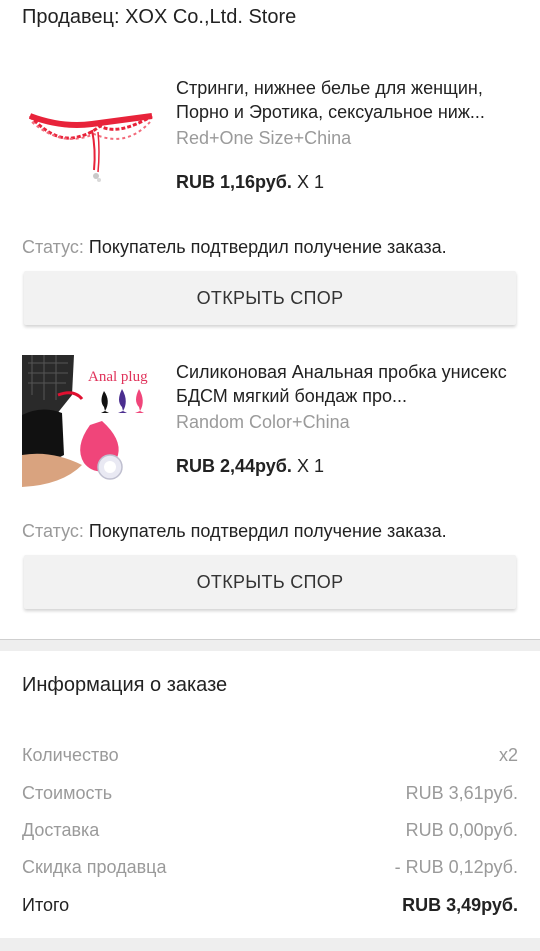 Image resolution: width=540 pixels, height=951 pixels. I want to click on row-value: x2, so click(508, 755).